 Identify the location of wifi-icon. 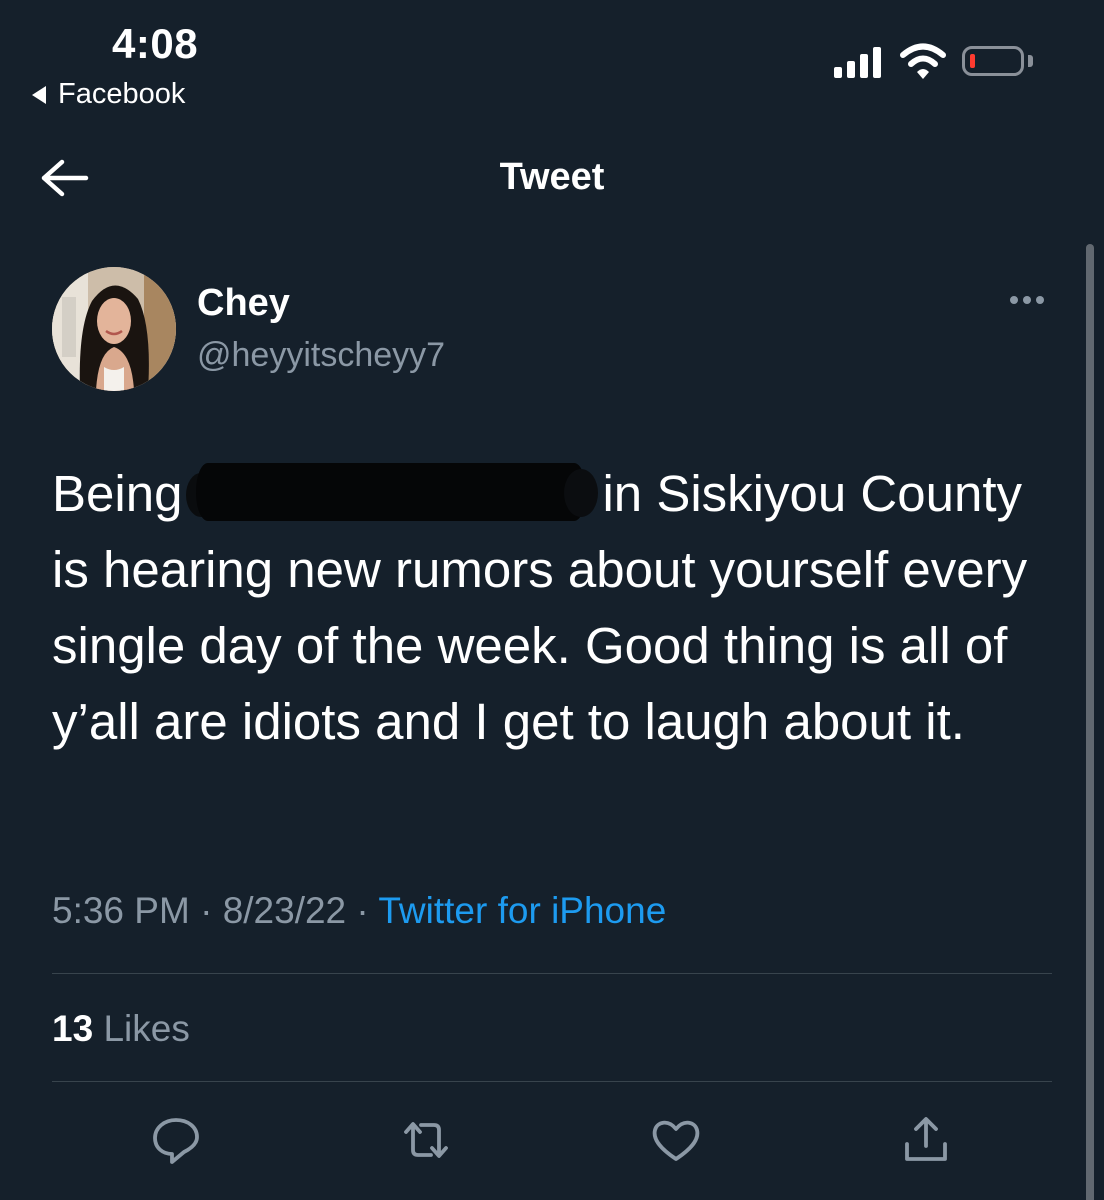
(923, 61).